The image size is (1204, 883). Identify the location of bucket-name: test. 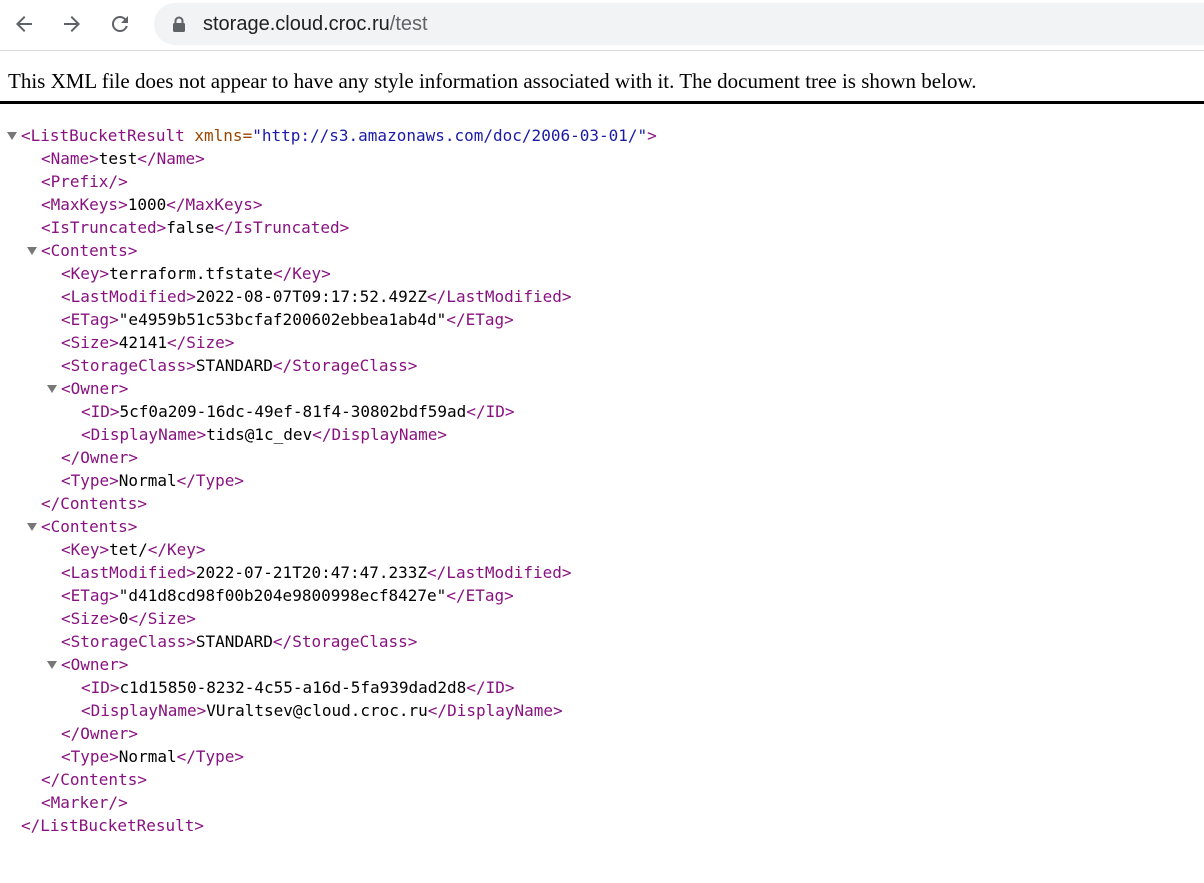
(118, 158).